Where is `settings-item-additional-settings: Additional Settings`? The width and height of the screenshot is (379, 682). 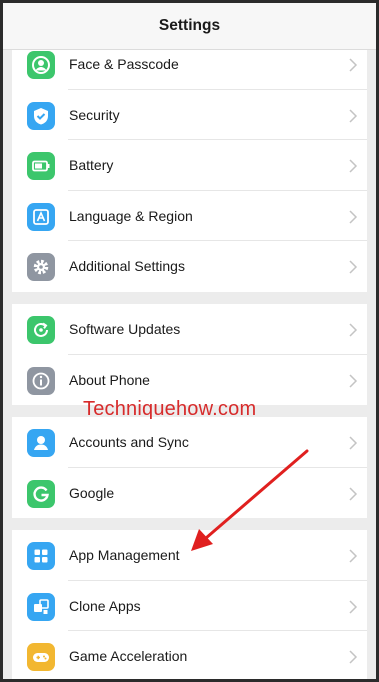 settings-item-additional-settings: Additional Settings is located at coordinates (189, 266).